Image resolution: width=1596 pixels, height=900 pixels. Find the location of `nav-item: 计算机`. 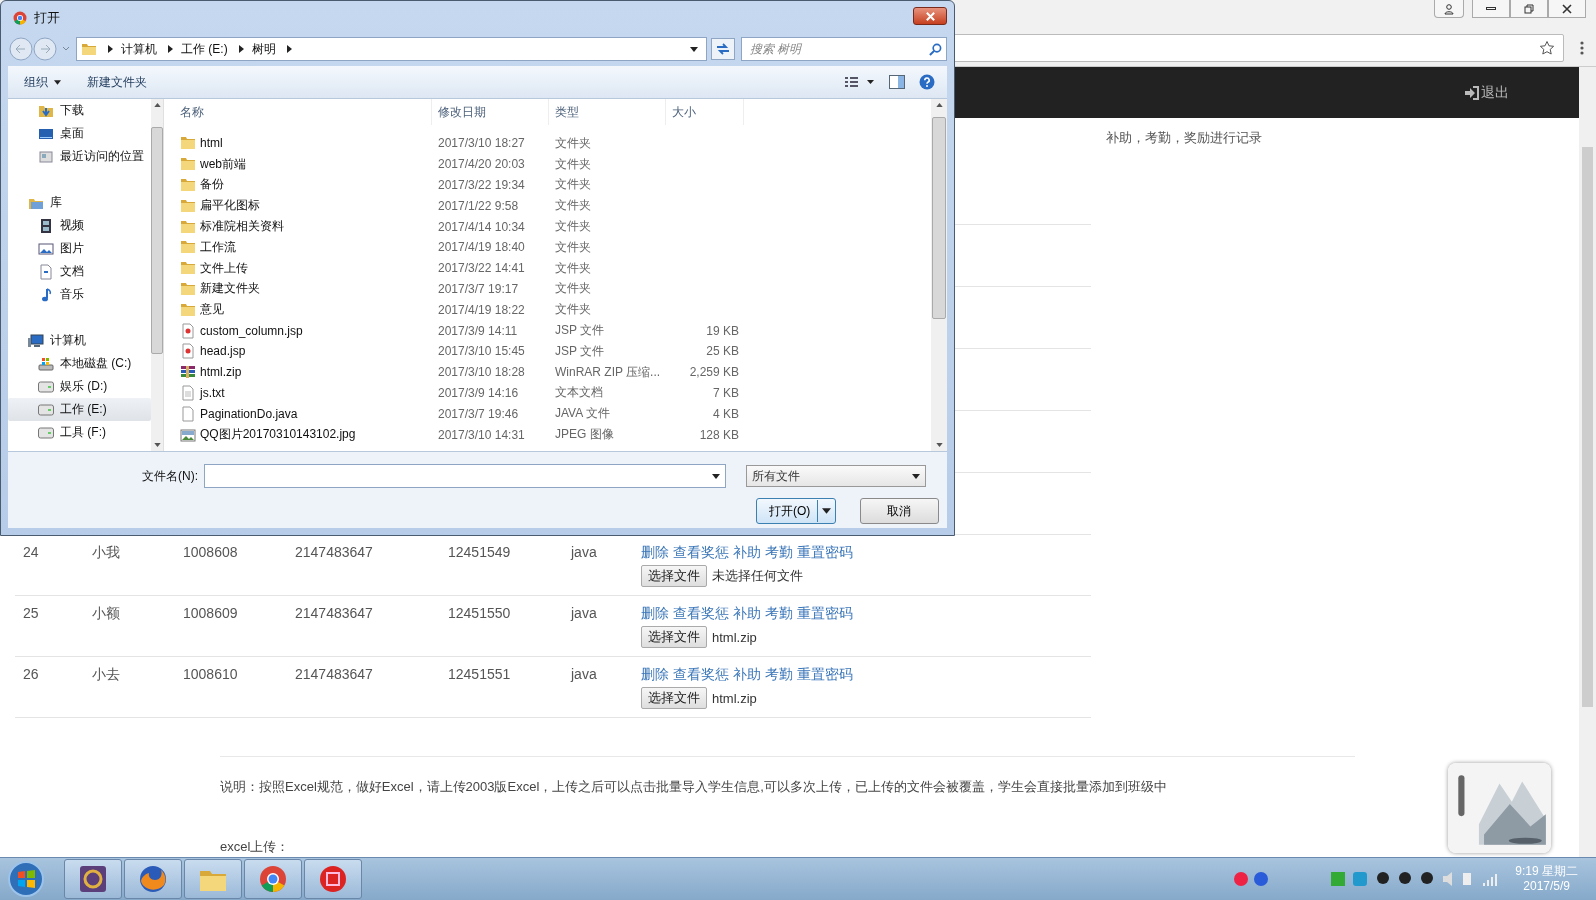

nav-item: 计算机 is located at coordinates (79, 340).